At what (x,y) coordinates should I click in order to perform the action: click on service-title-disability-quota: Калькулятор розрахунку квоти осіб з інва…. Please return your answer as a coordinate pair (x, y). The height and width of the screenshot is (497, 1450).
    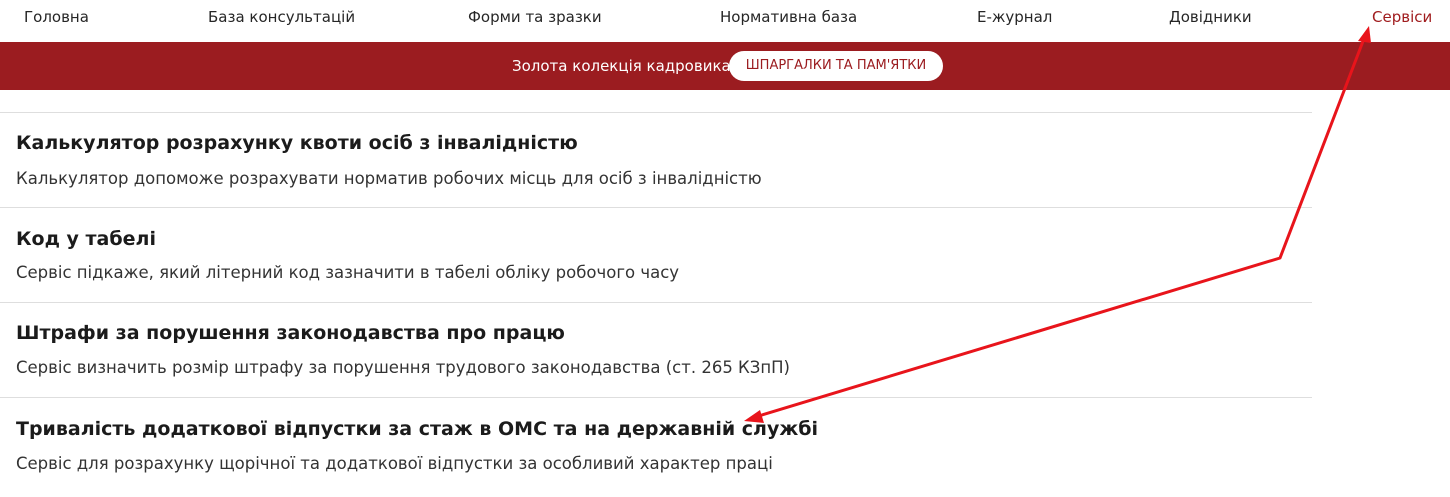
    Looking at the image, I should click on (297, 143).